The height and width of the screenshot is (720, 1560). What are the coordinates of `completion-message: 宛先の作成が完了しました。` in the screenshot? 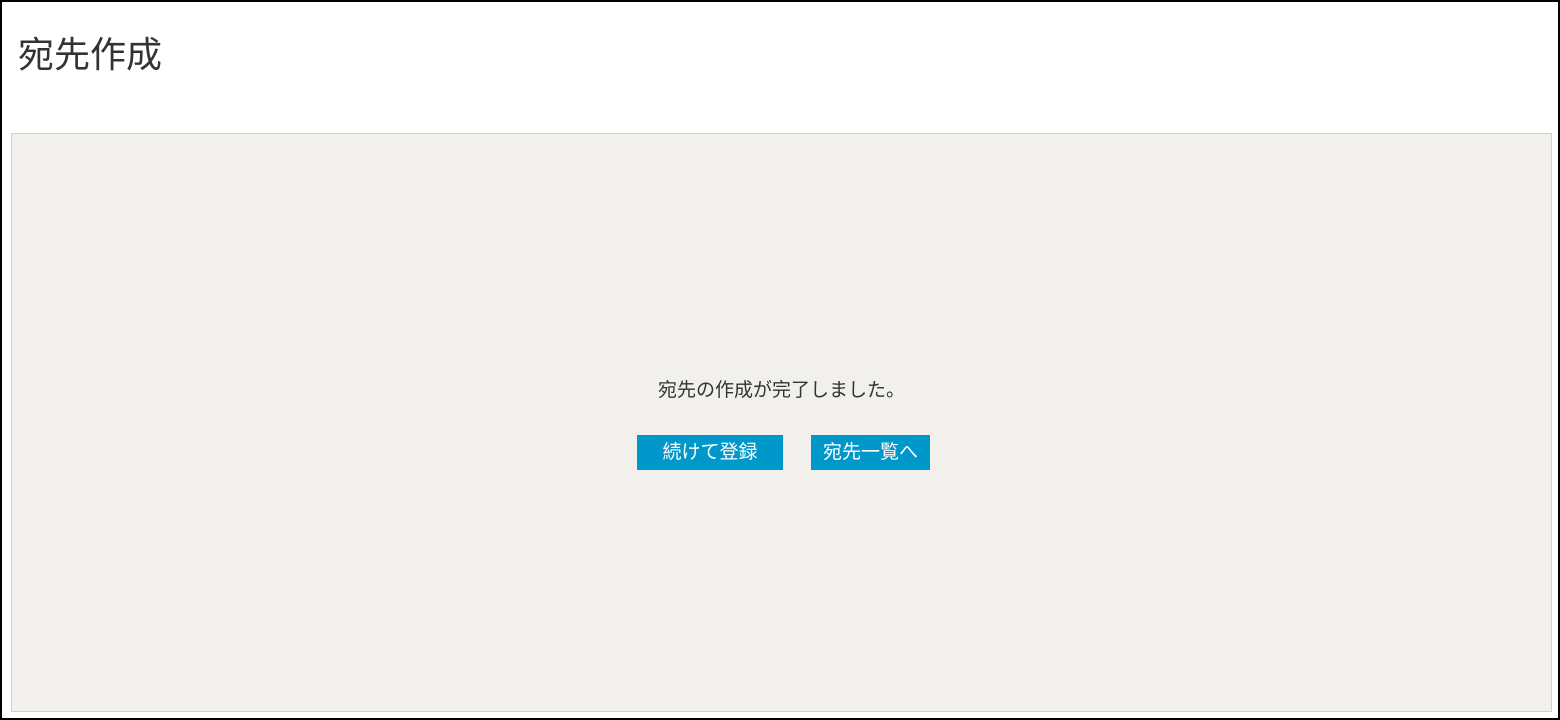 It's located at (781, 390).